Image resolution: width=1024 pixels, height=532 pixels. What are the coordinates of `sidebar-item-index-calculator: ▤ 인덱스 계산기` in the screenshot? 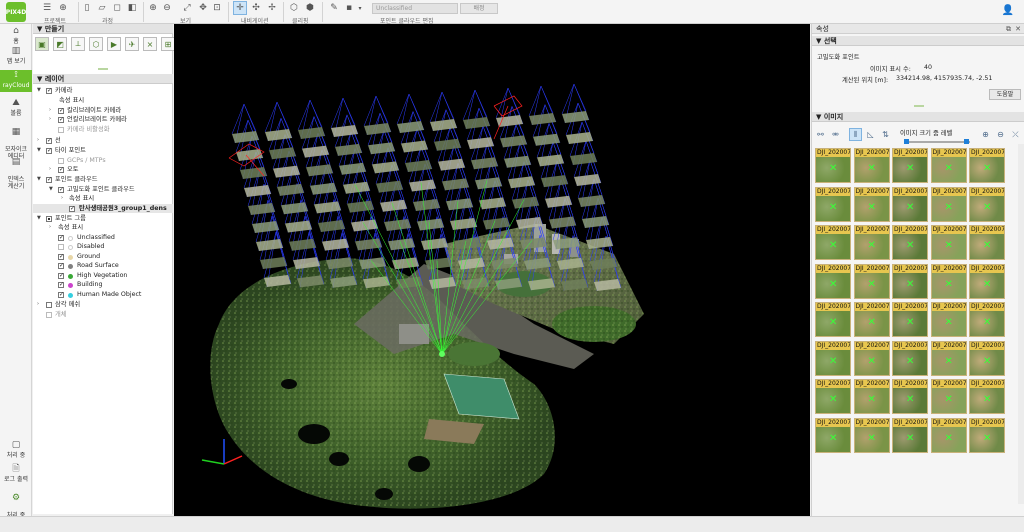 It's located at (16, 171).